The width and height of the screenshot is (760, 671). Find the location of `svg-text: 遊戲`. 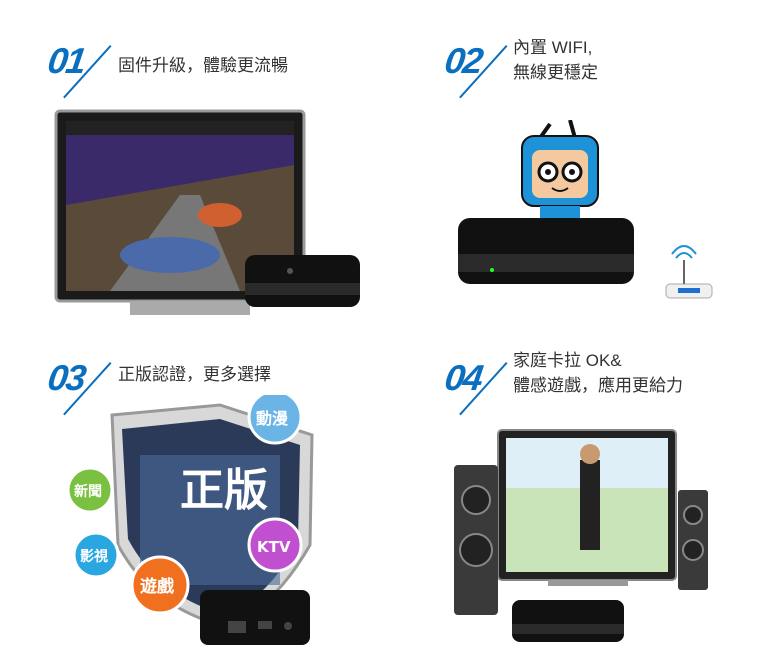

svg-text: 遊戲 is located at coordinates (157, 586).